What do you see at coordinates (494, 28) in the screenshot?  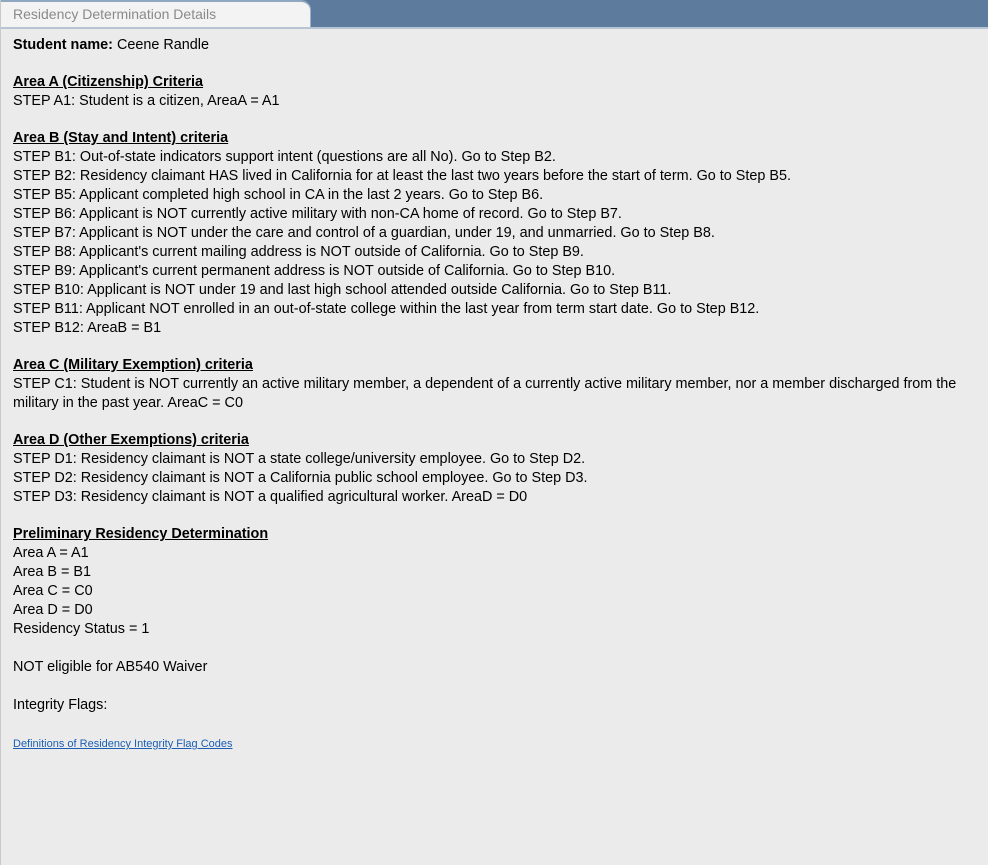 I see `tab-underline` at bounding box center [494, 28].